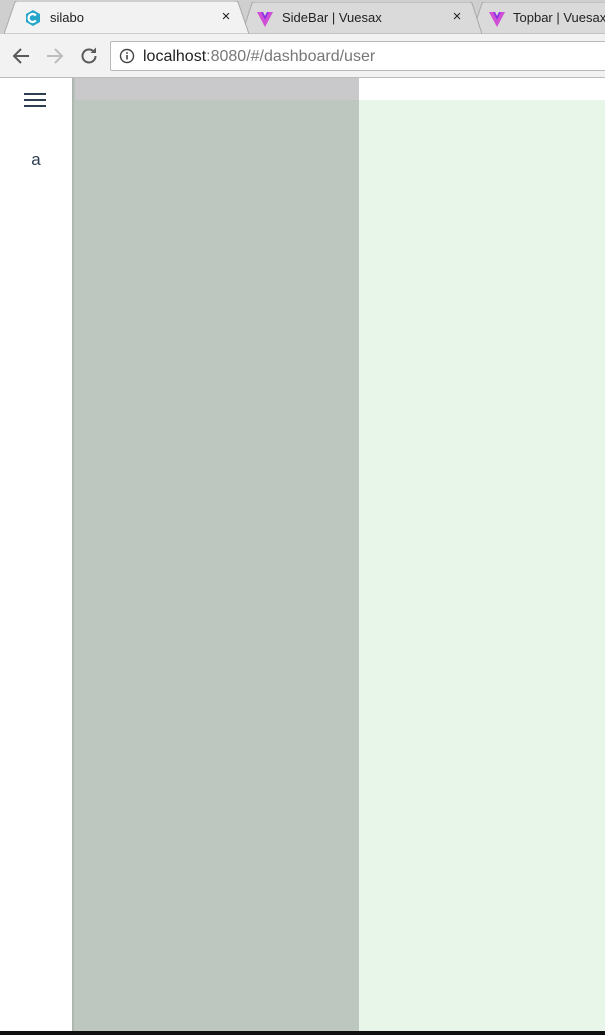  I want to click on tab-topbar-vuesax: Topbar | Vuesax, so click(538, 18).